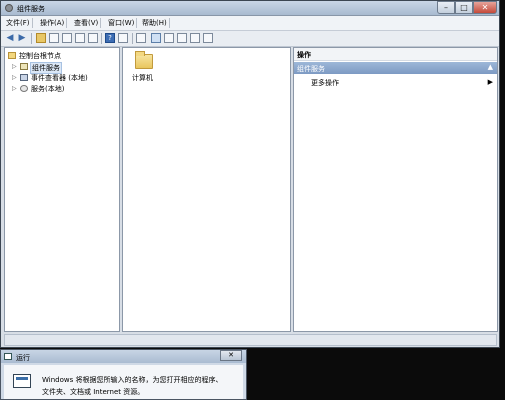 This screenshot has height=400, width=505. Describe the element at coordinates (250, 340) in the screenshot. I see `status-bar` at that location.